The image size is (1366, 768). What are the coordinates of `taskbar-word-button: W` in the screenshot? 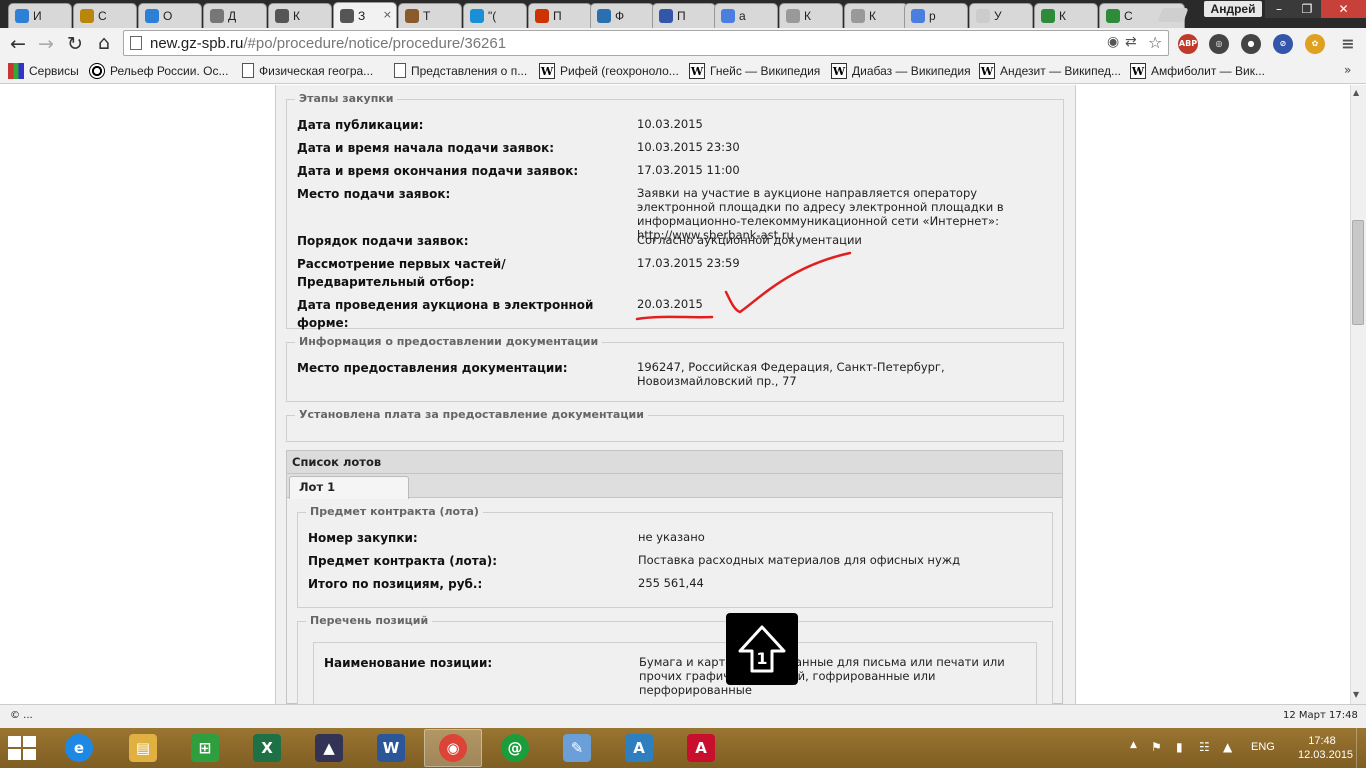 It's located at (391, 748).